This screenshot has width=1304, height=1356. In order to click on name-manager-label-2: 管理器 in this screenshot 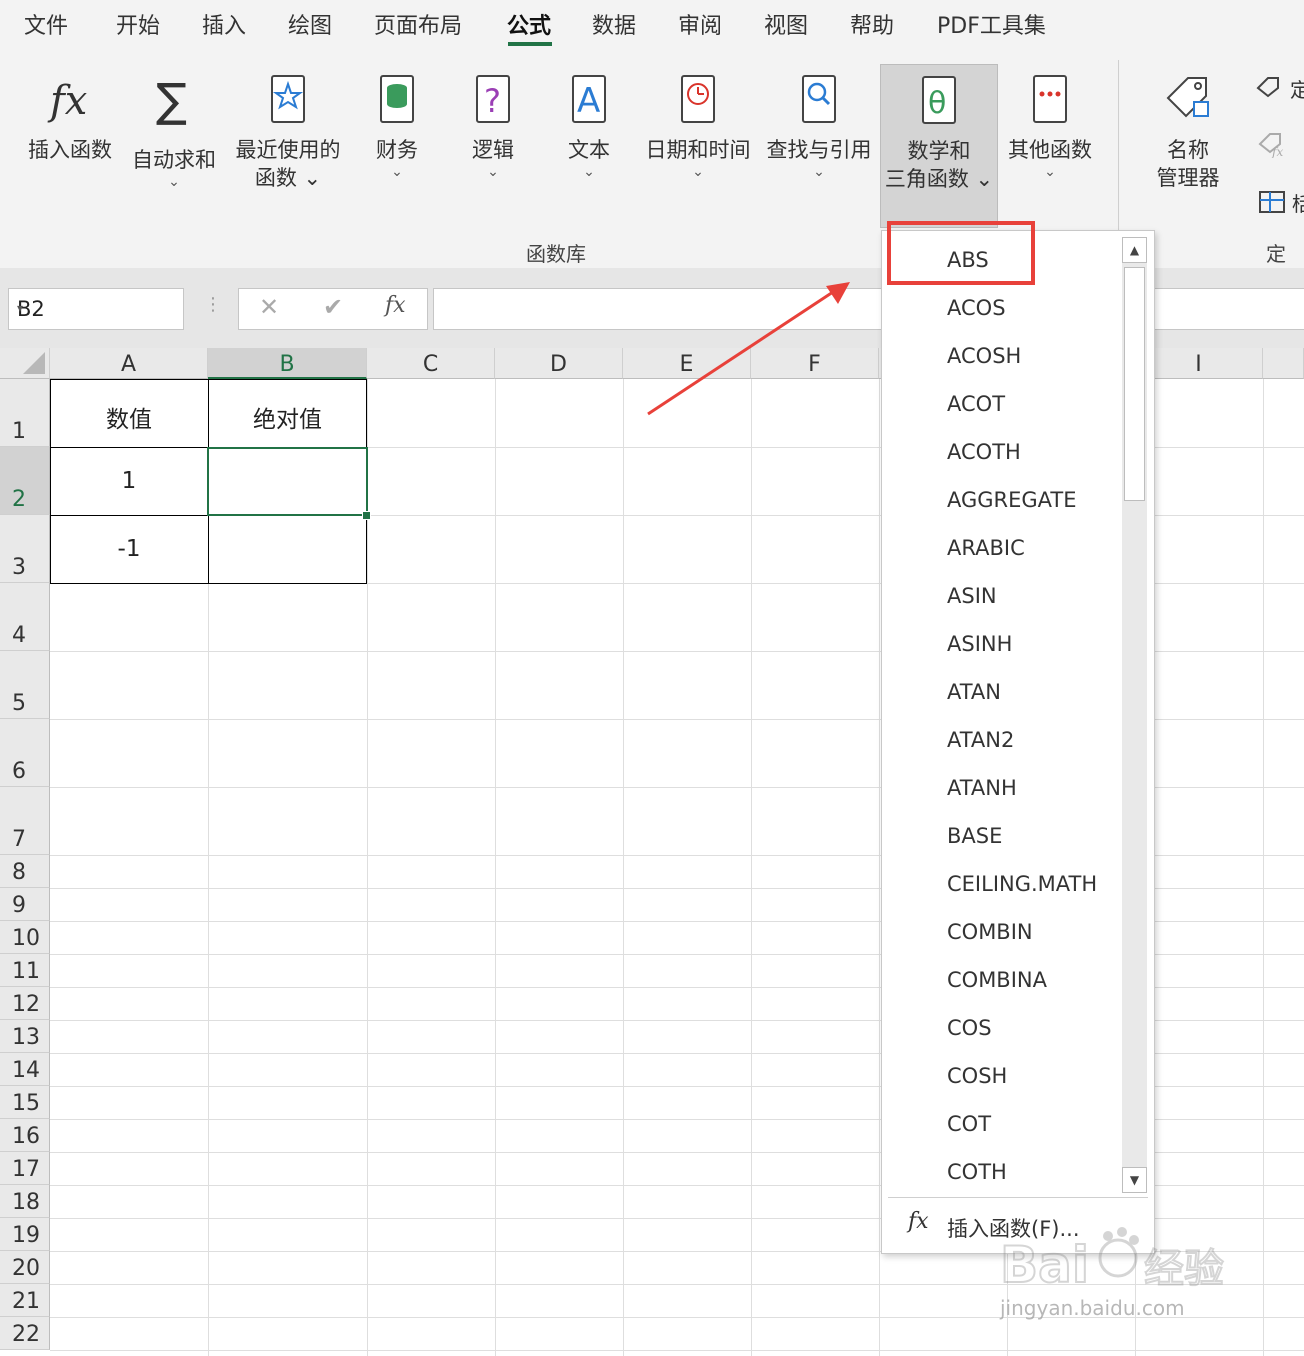, I will do `click(1188, 178)`.